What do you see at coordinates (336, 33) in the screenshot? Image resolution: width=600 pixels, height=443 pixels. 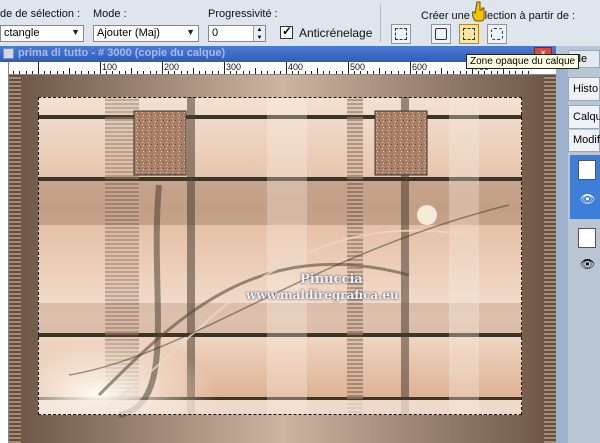 I see `antialias-label: Anticrénelage` at bounding box center [336, 33].